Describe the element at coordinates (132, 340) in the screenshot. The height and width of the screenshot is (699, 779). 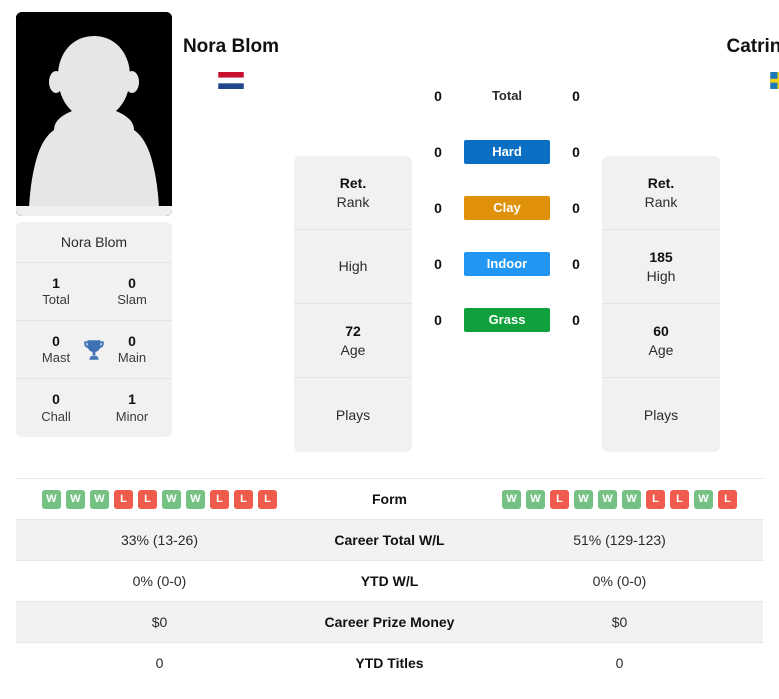
I see `left-main-titles-value: 0` at that location.